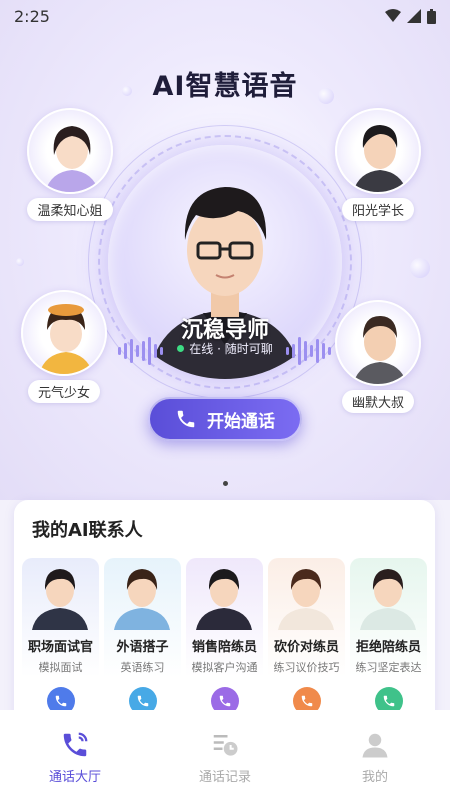  Describe the element at coordinates (306, 667) in the screenshot. I see `contact-desc: 练习议价技巧` at that location.